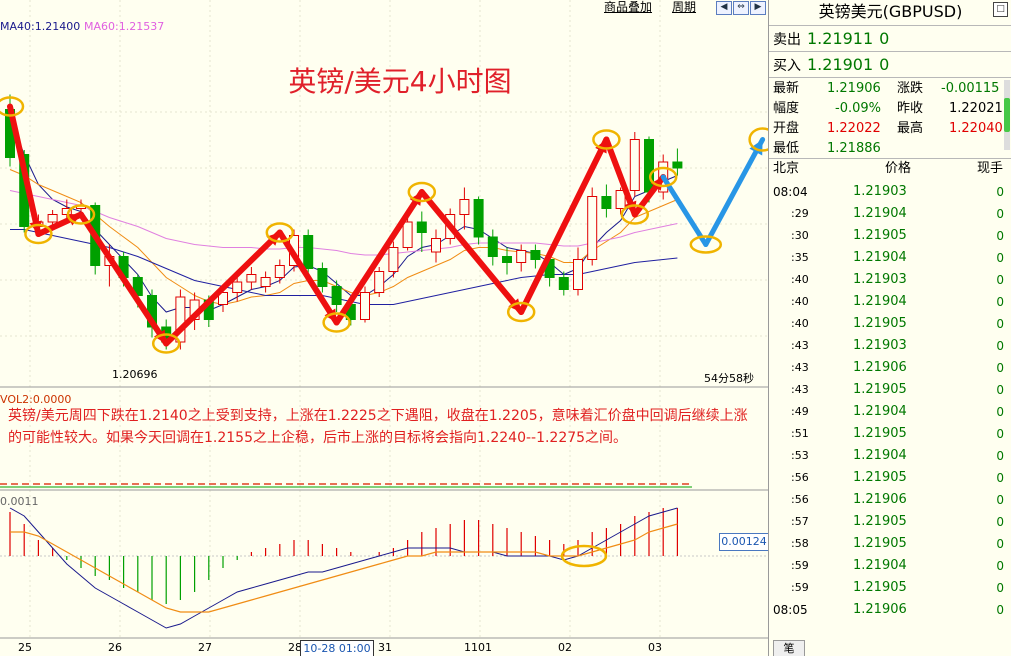  What do you see at coordinates (786, 148) in the screenshot?
I see `info-label-low: 最低` at bounding box center [786, 148].